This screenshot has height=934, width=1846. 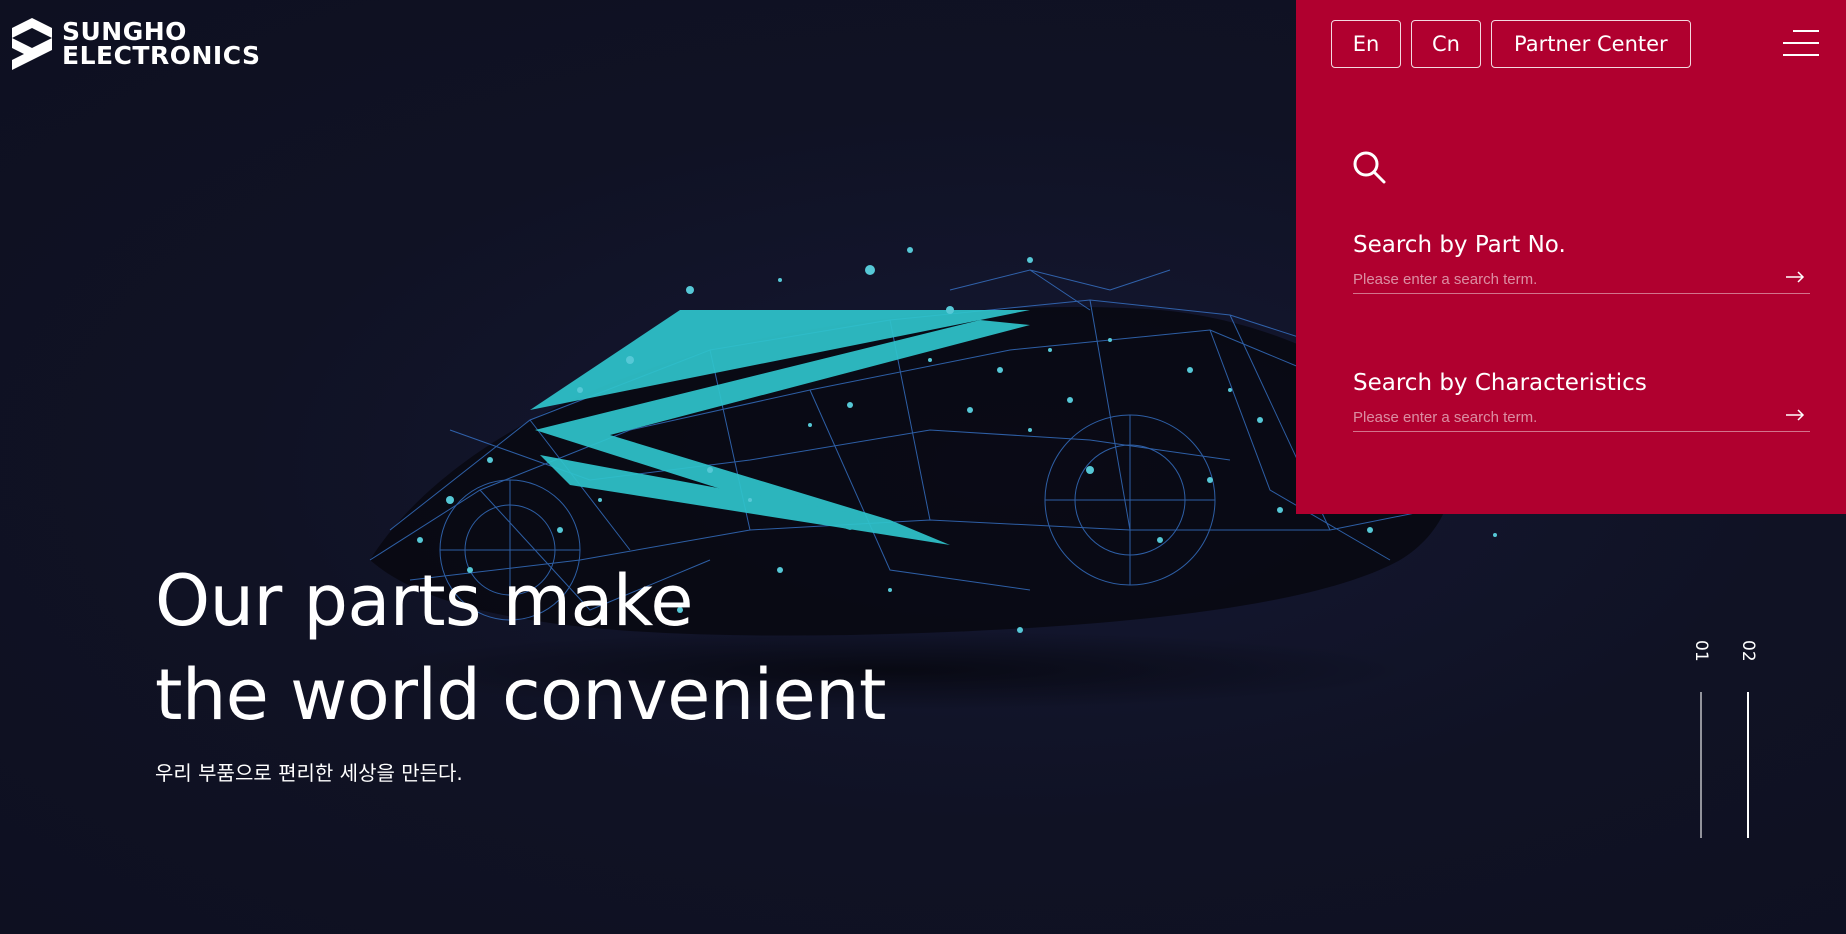 What do you see at coordinates (1748, 651) in the screenshot?
I see `slide-number: 02` at bounding box center [1748, 651].